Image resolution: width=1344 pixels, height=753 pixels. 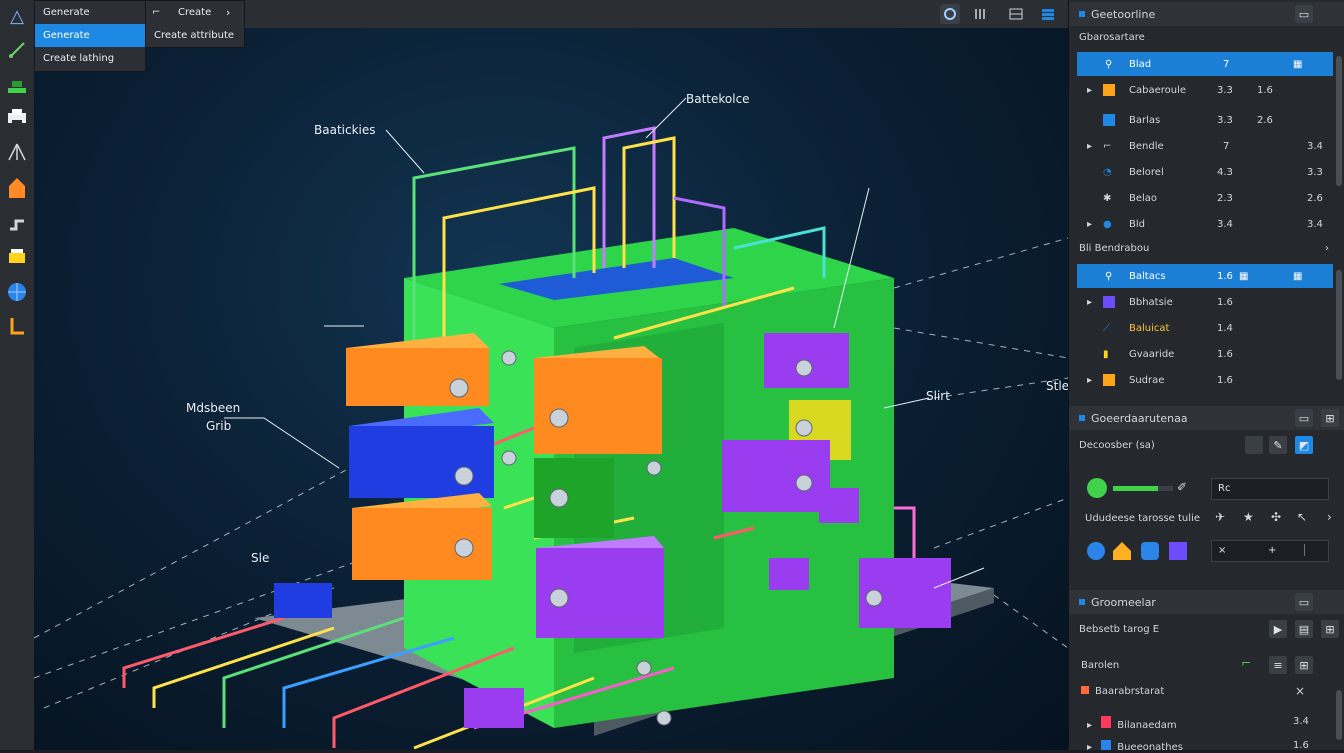 I want to click on annotation-label: Mdsbeen, so click(x=213, y=408).